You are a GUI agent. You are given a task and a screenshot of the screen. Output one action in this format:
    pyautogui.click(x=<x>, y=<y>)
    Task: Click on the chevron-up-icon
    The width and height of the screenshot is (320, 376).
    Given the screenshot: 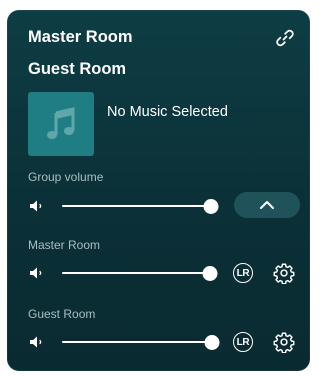 What is the action you would take?
    pyautogui.click(x=267, y=205)
    